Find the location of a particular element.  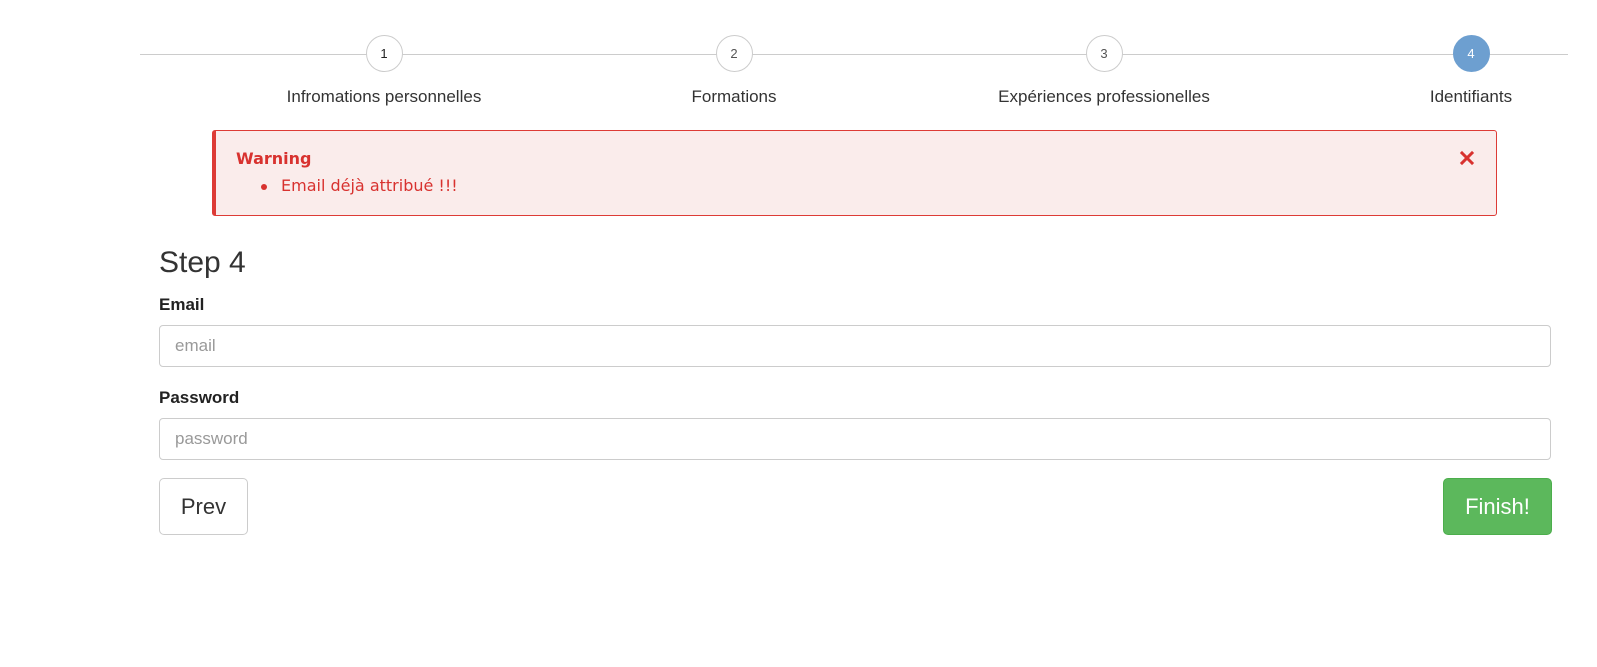

close-icon is located at coordinates (1467, 158).